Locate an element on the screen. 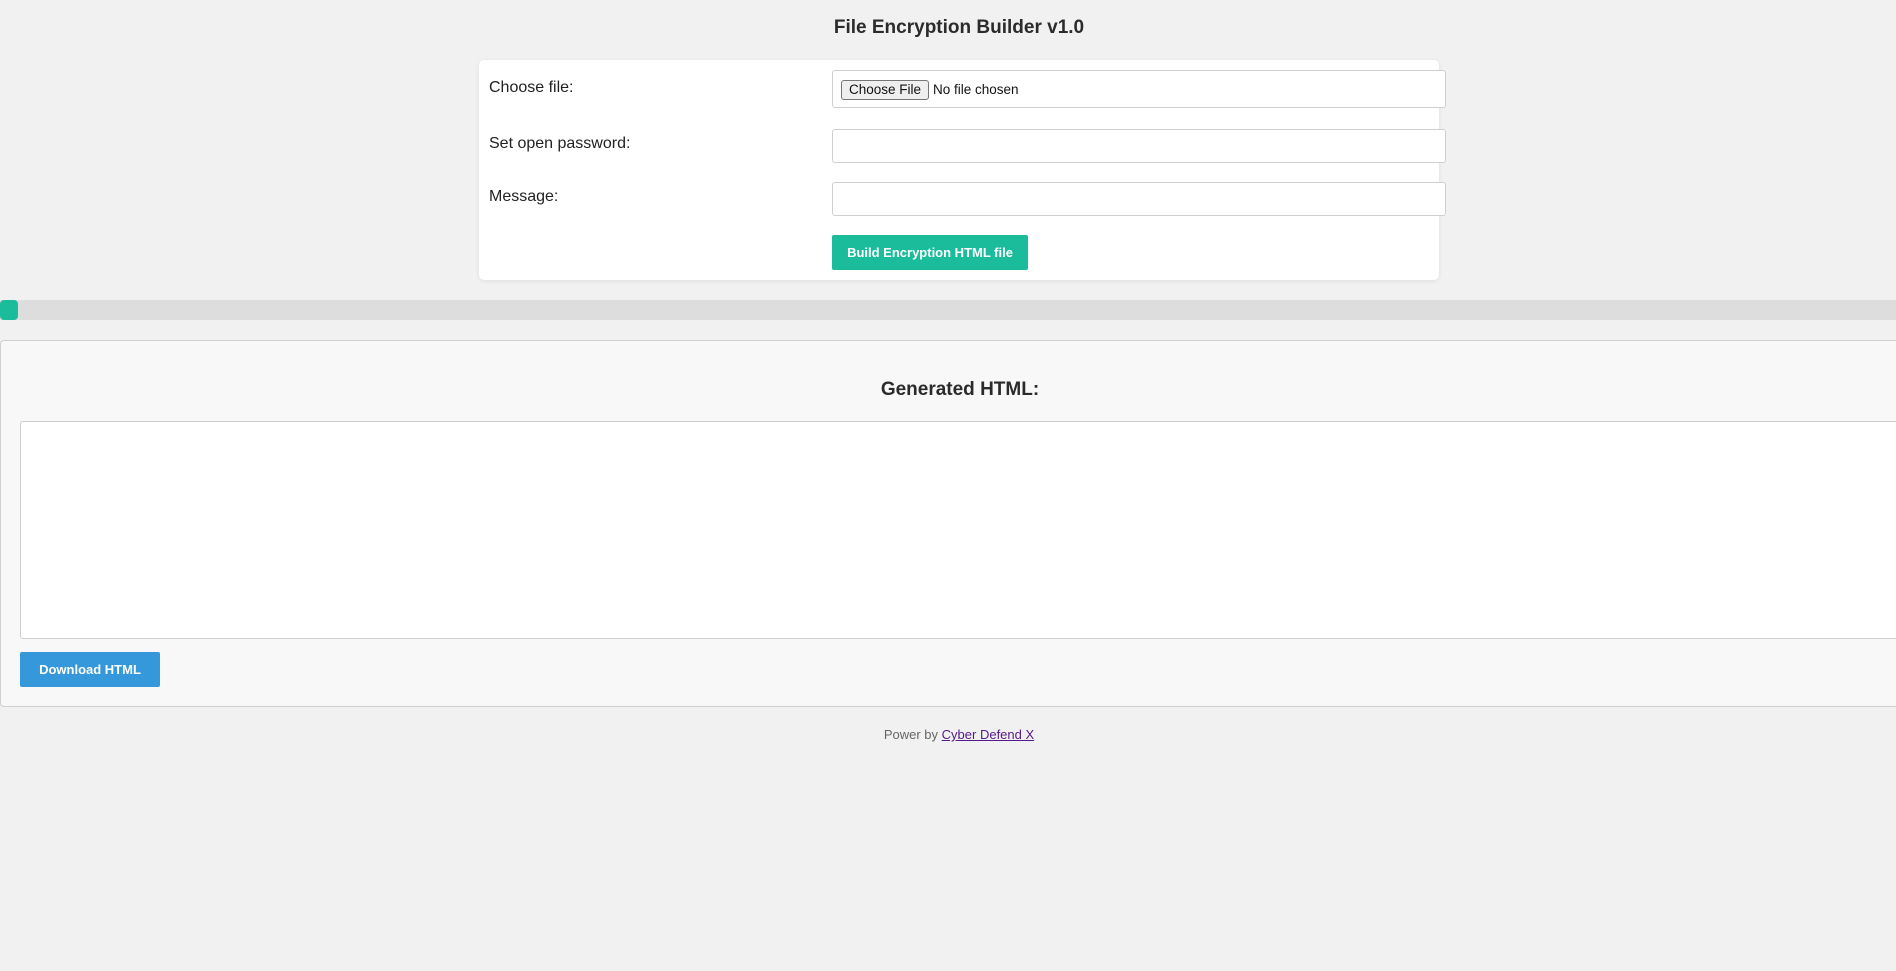 This screenshot has width=1896, height=971. choose-file-label: Choose file: is located at coordinates (531, 87).